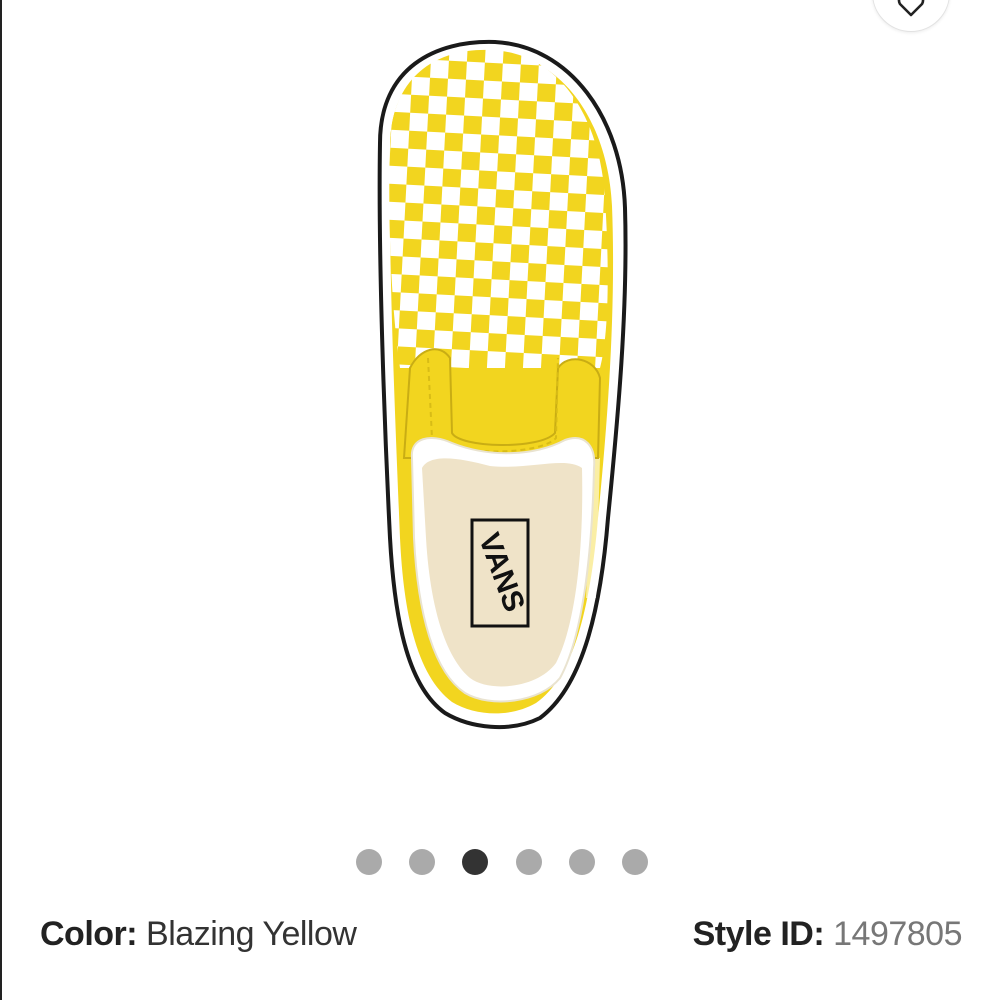 The width and height of the screenshot is (1000, 1000). What do you see at coordinates (251, 933) in the screenshot?
I see `color-value: Blazing Yellow` at bounding box center [251, 933].